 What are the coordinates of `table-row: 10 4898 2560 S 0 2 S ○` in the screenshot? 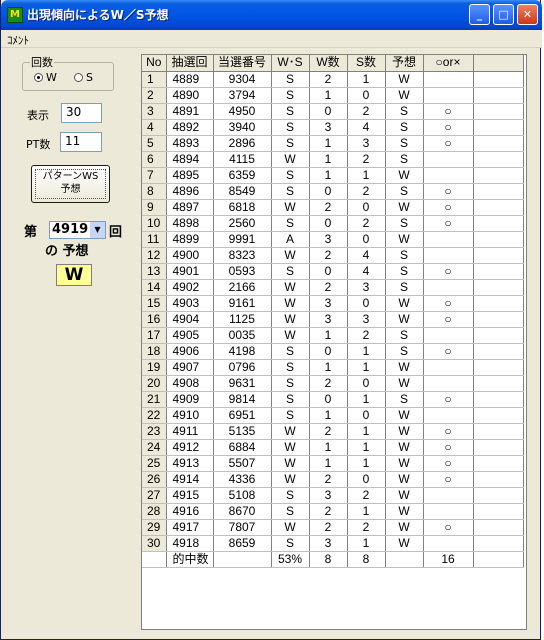 It's located at (333, 223).